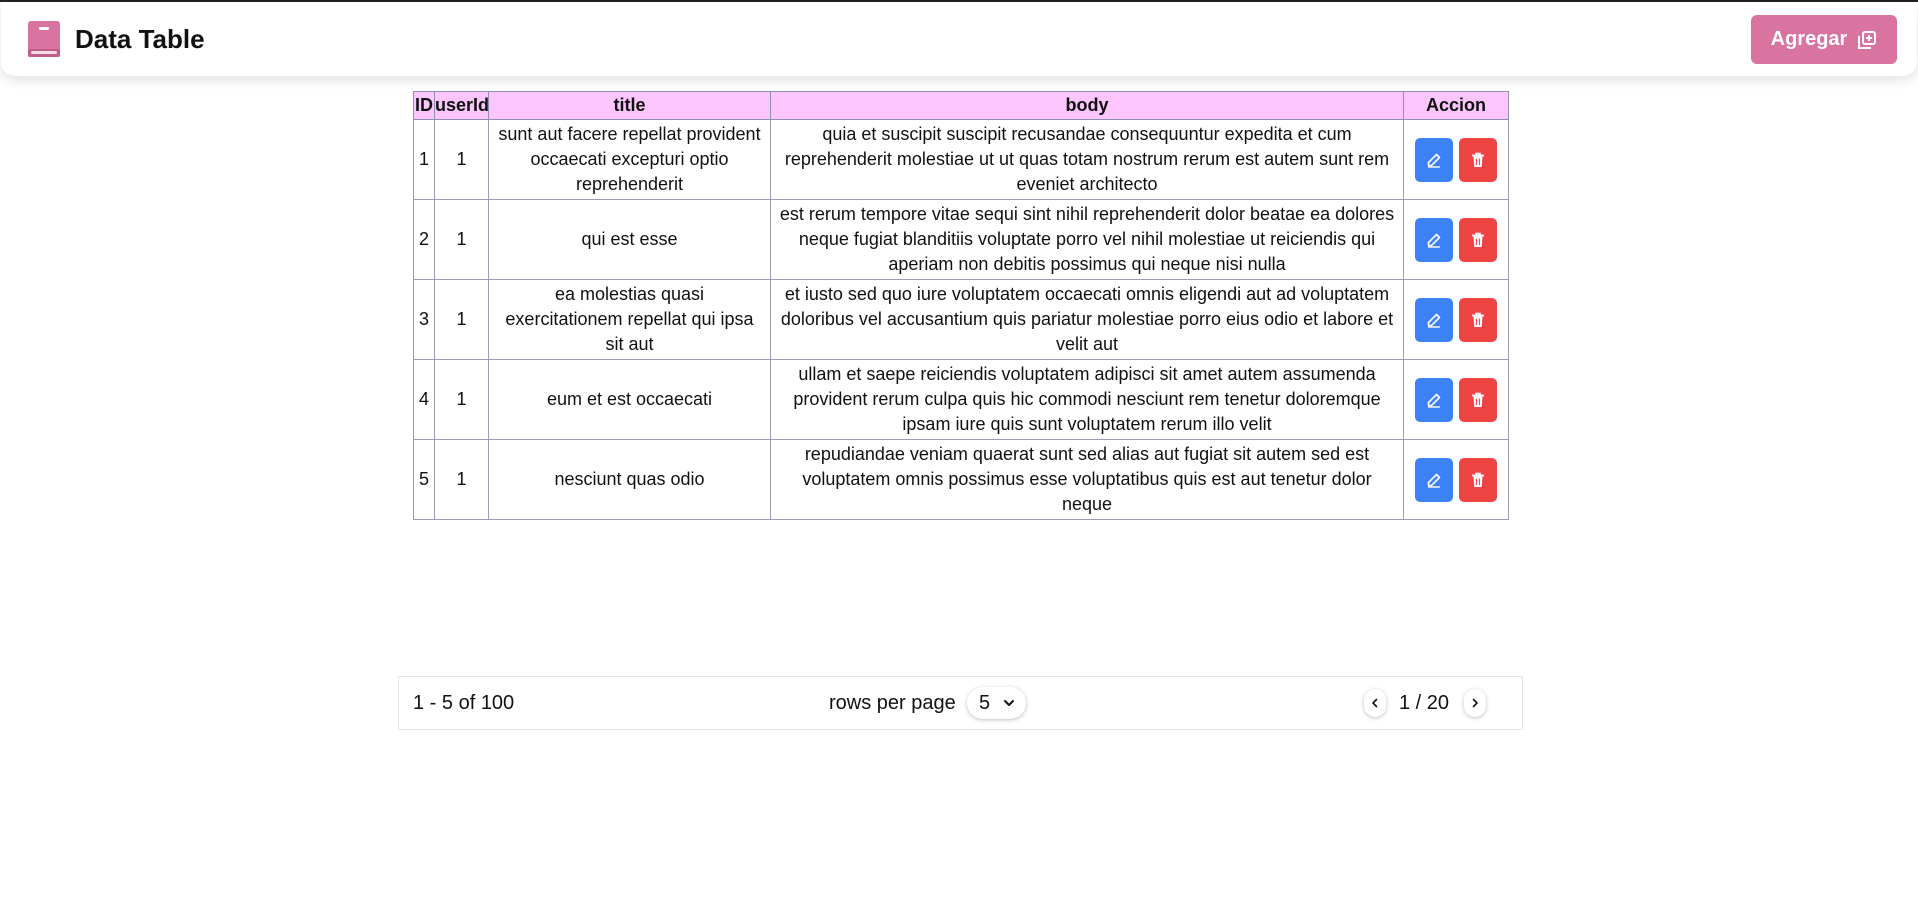  What do you see at coordinates (1456, 105) in the screenshot?
I see `column-header-accion: Accion` at bounding box center [1456, 105].